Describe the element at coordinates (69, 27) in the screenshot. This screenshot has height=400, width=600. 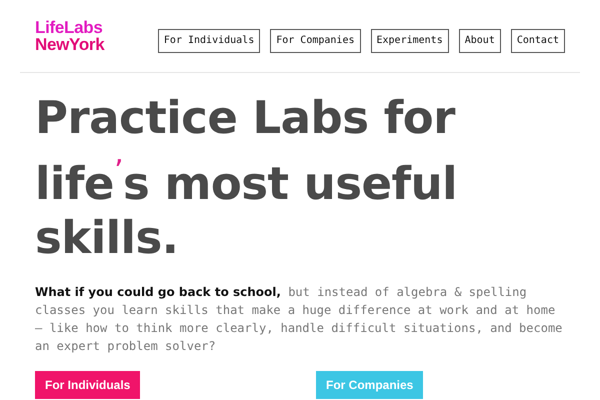
I see `logo-text: LifeLabs` at that location.